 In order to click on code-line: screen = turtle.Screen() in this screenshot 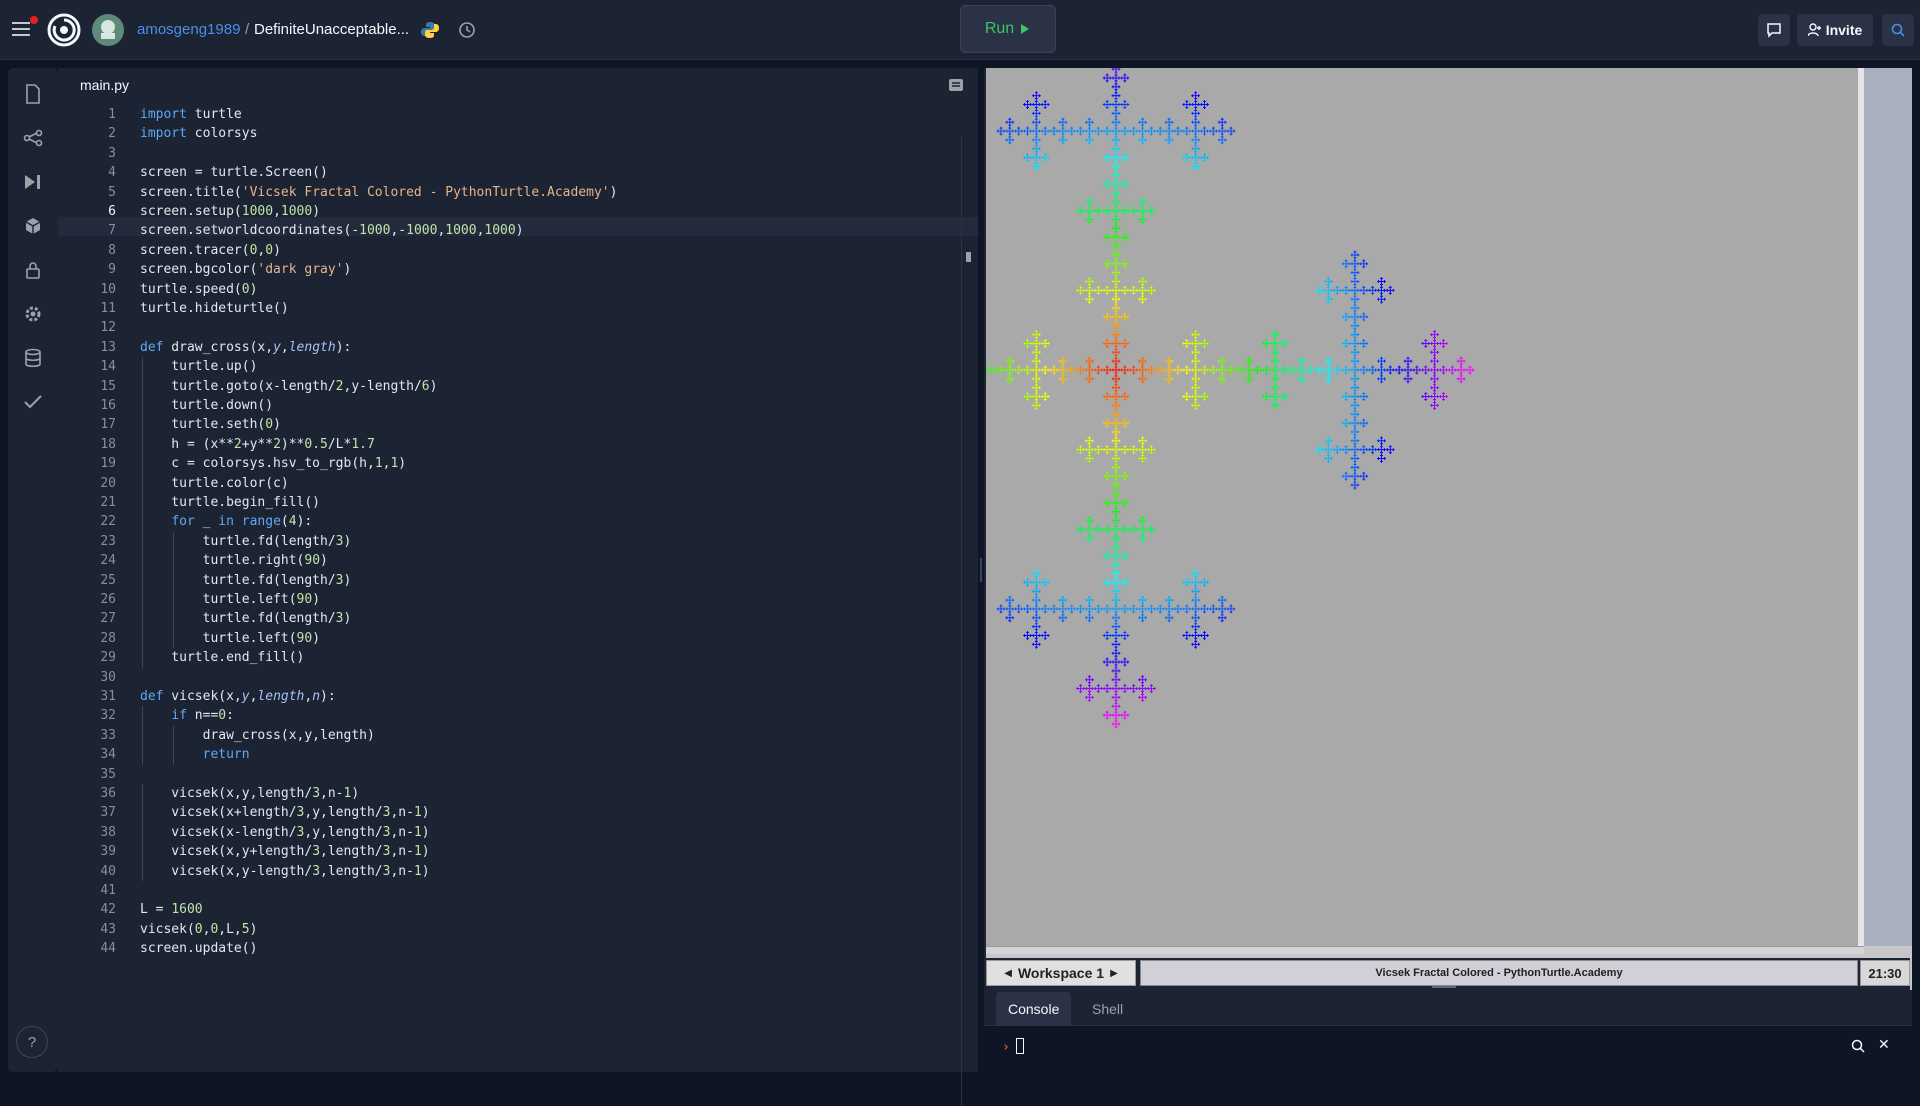, I will do `click(234, 172)`.